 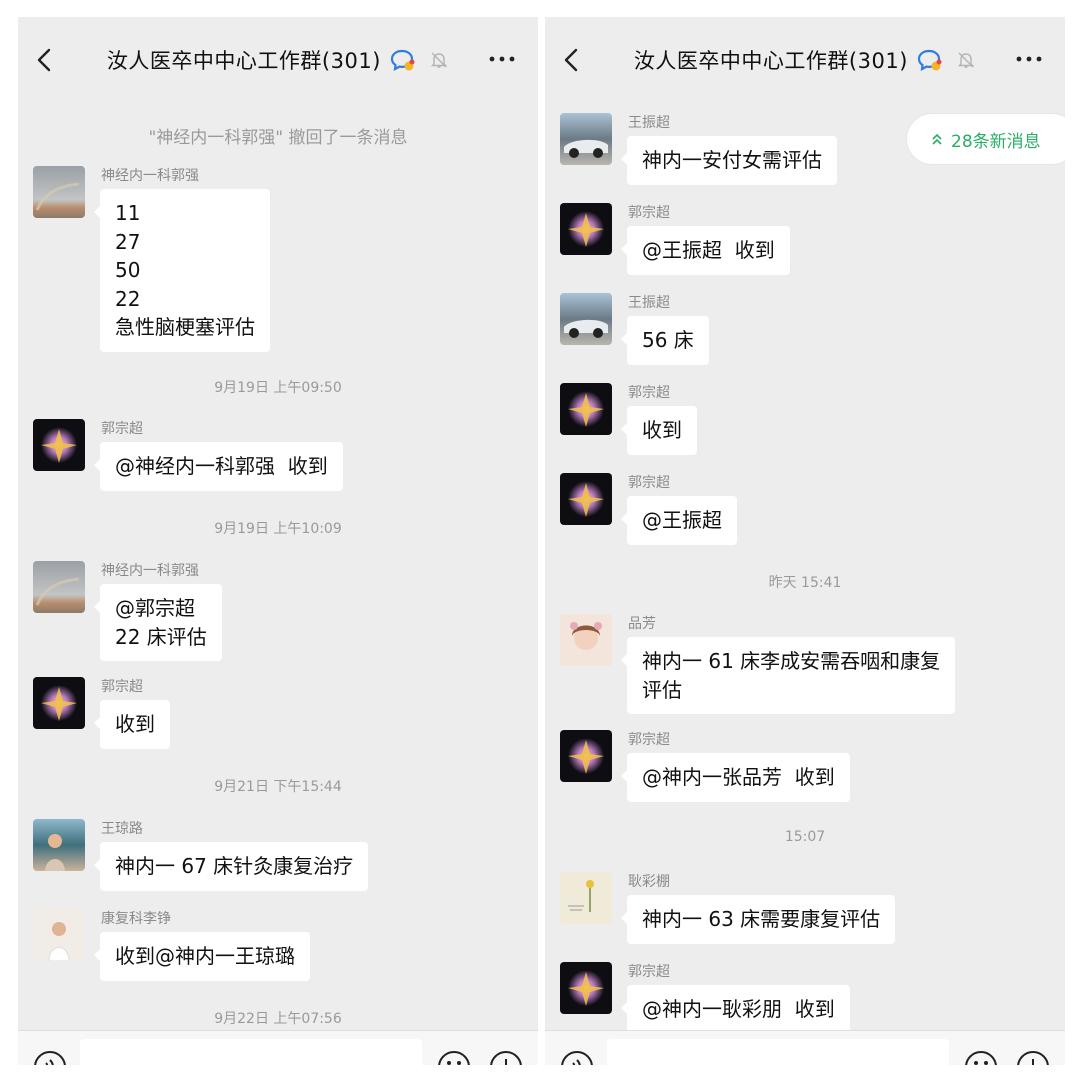 What do you see at coordinates (278, 529) in the screenshot?
I see `timestamp: 9月19日 上午10:09` at bounding box center [278, 529].